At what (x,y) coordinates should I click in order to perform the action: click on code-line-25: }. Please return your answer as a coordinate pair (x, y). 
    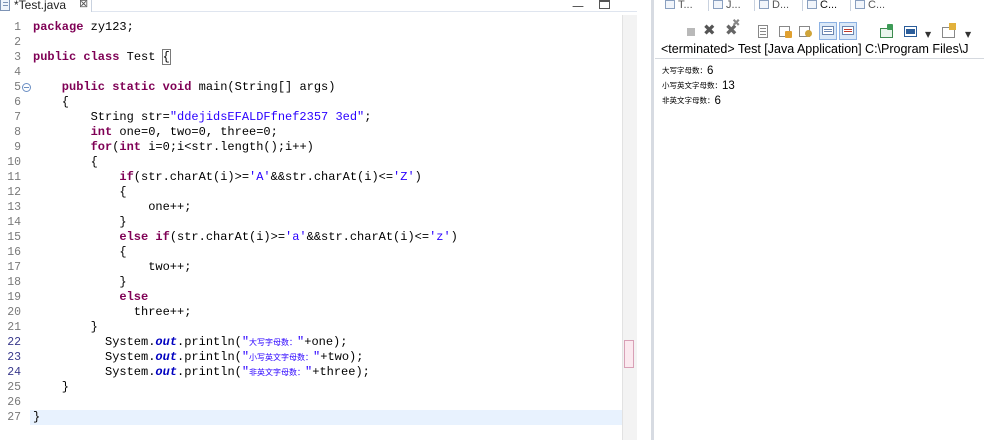
    Looking at the image, I should click on (65, 387).